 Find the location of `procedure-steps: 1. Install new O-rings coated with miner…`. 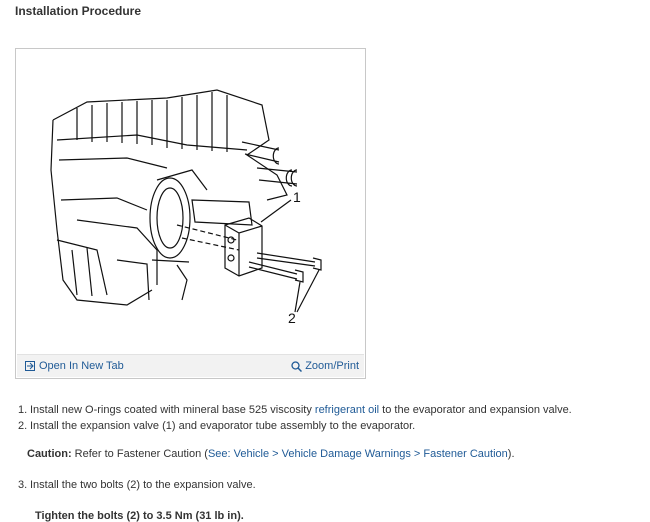

procedure-steps: 1. Install new O-rings coated with miner… is located at coordinates (295, 418).